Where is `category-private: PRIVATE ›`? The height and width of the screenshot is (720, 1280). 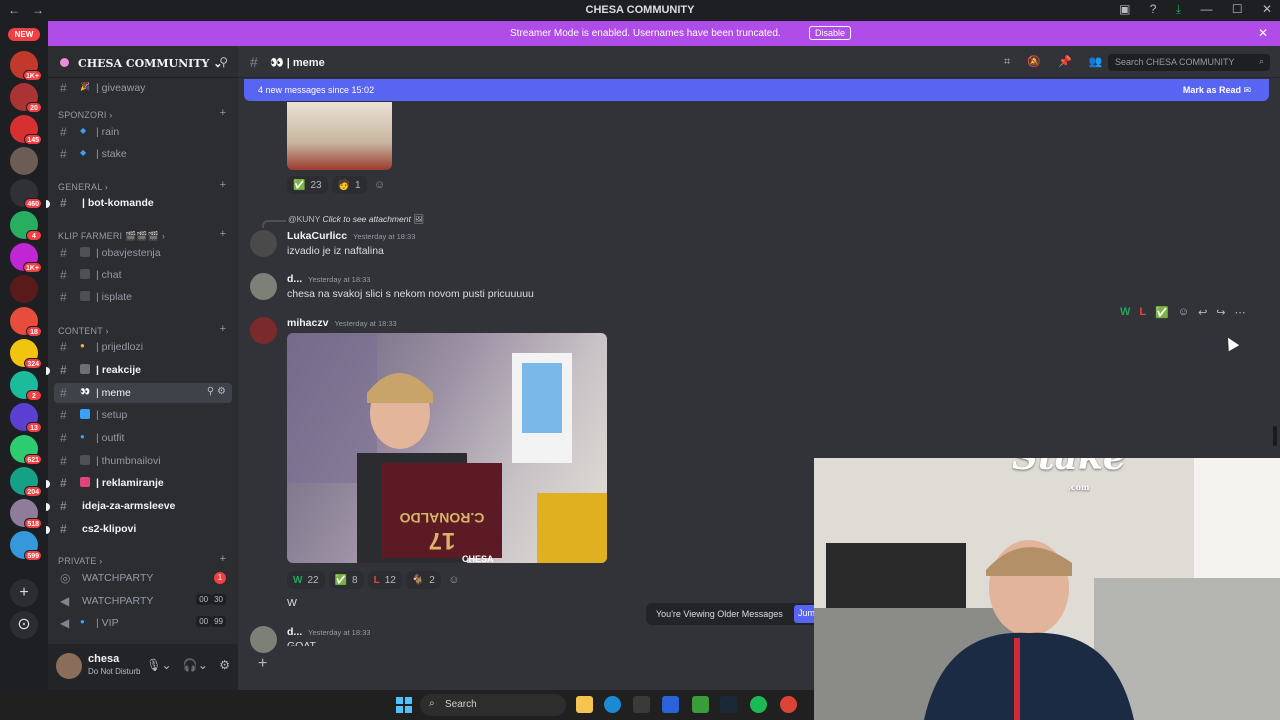
category-private: PRIVATE › is located at coordinates (80, 561).